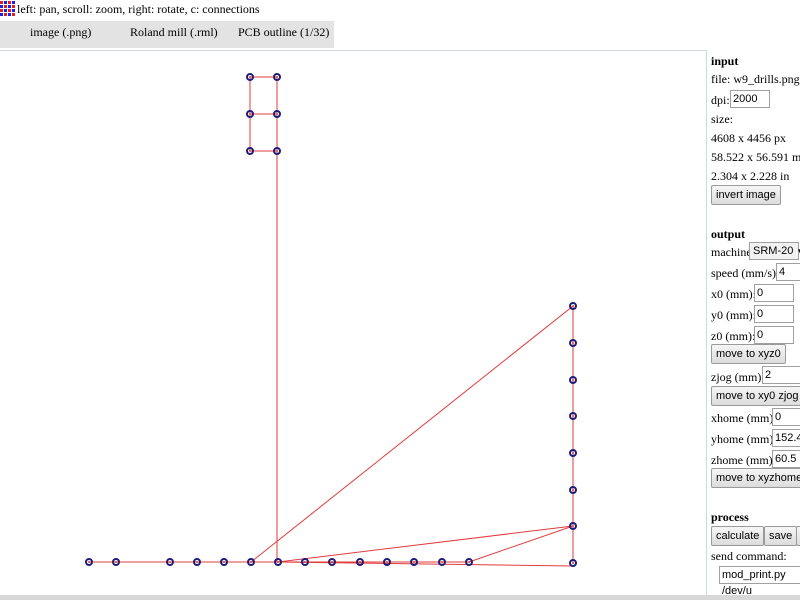 Image resolution: width=800 pixels, height=600 pixels. What do you see at coordinates (60, 32) in the screenshot?
I see `tab-image-png: image (.png)` at bounding box center [60, 32].